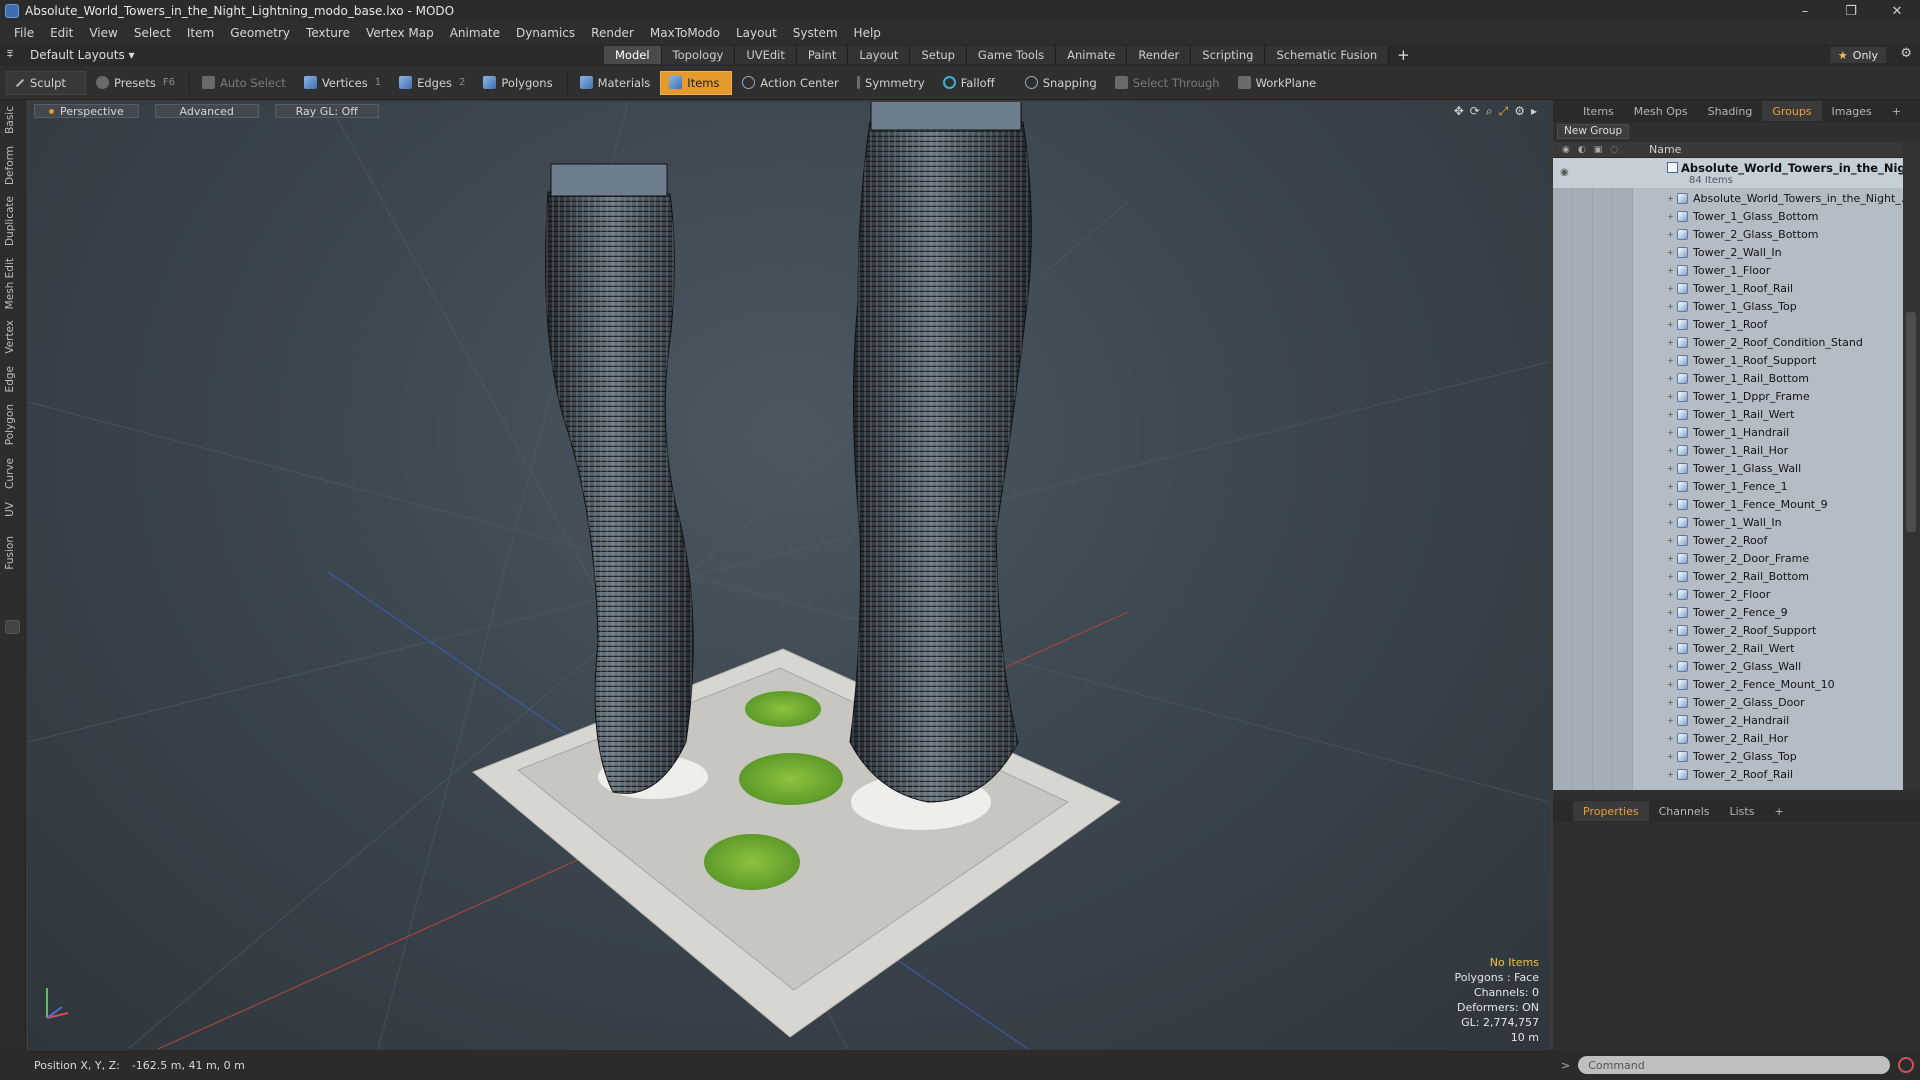 The image size is (1920, 1080). What do you see at coordinates (1092, 55) in the screenshot?
I see `tab-animate: Animate` at bounding box center [1092, 55].